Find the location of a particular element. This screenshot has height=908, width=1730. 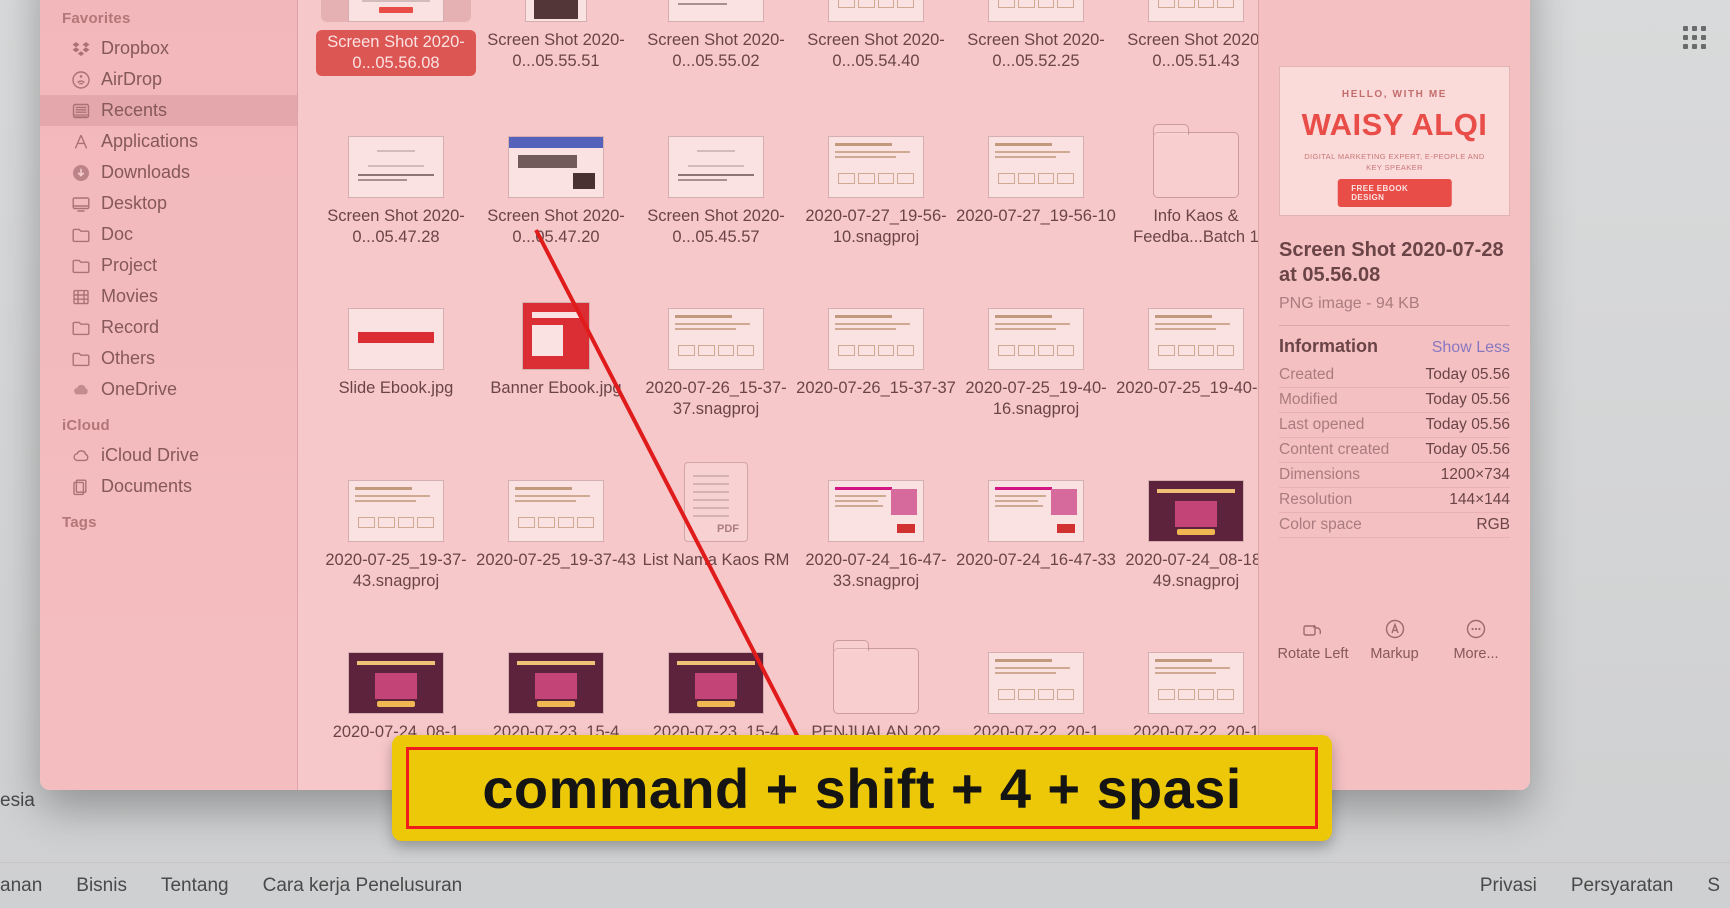

pink-doc-artwork is located at coordinates (876, 511).